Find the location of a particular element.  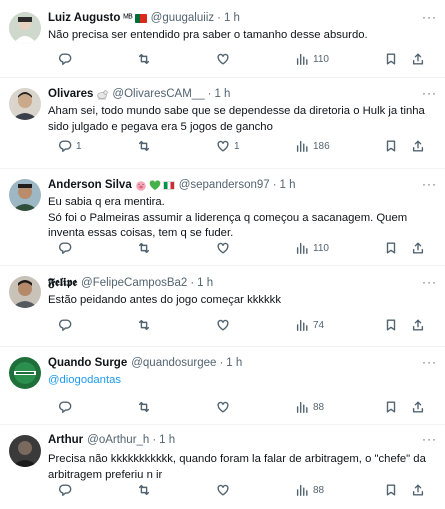

like-count: 1 is located at coordinates (237, 146).